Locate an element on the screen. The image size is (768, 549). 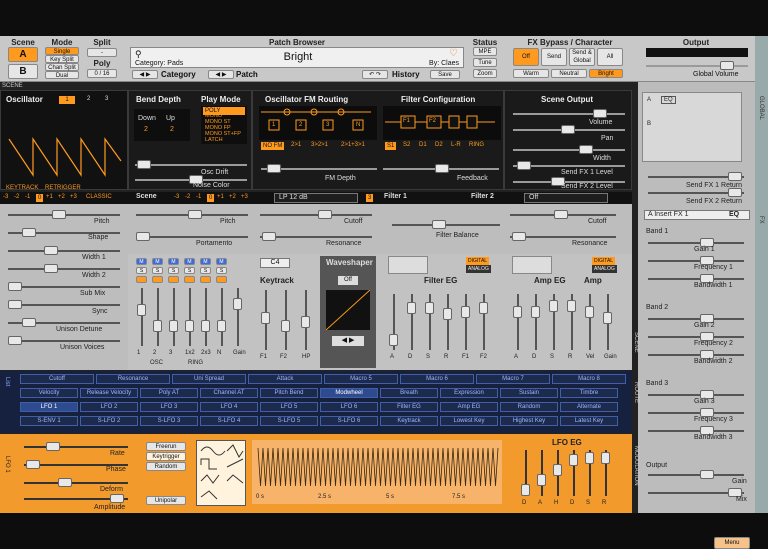
mod-row2-4: Pitch Bend is located at coordinates (289, 393).